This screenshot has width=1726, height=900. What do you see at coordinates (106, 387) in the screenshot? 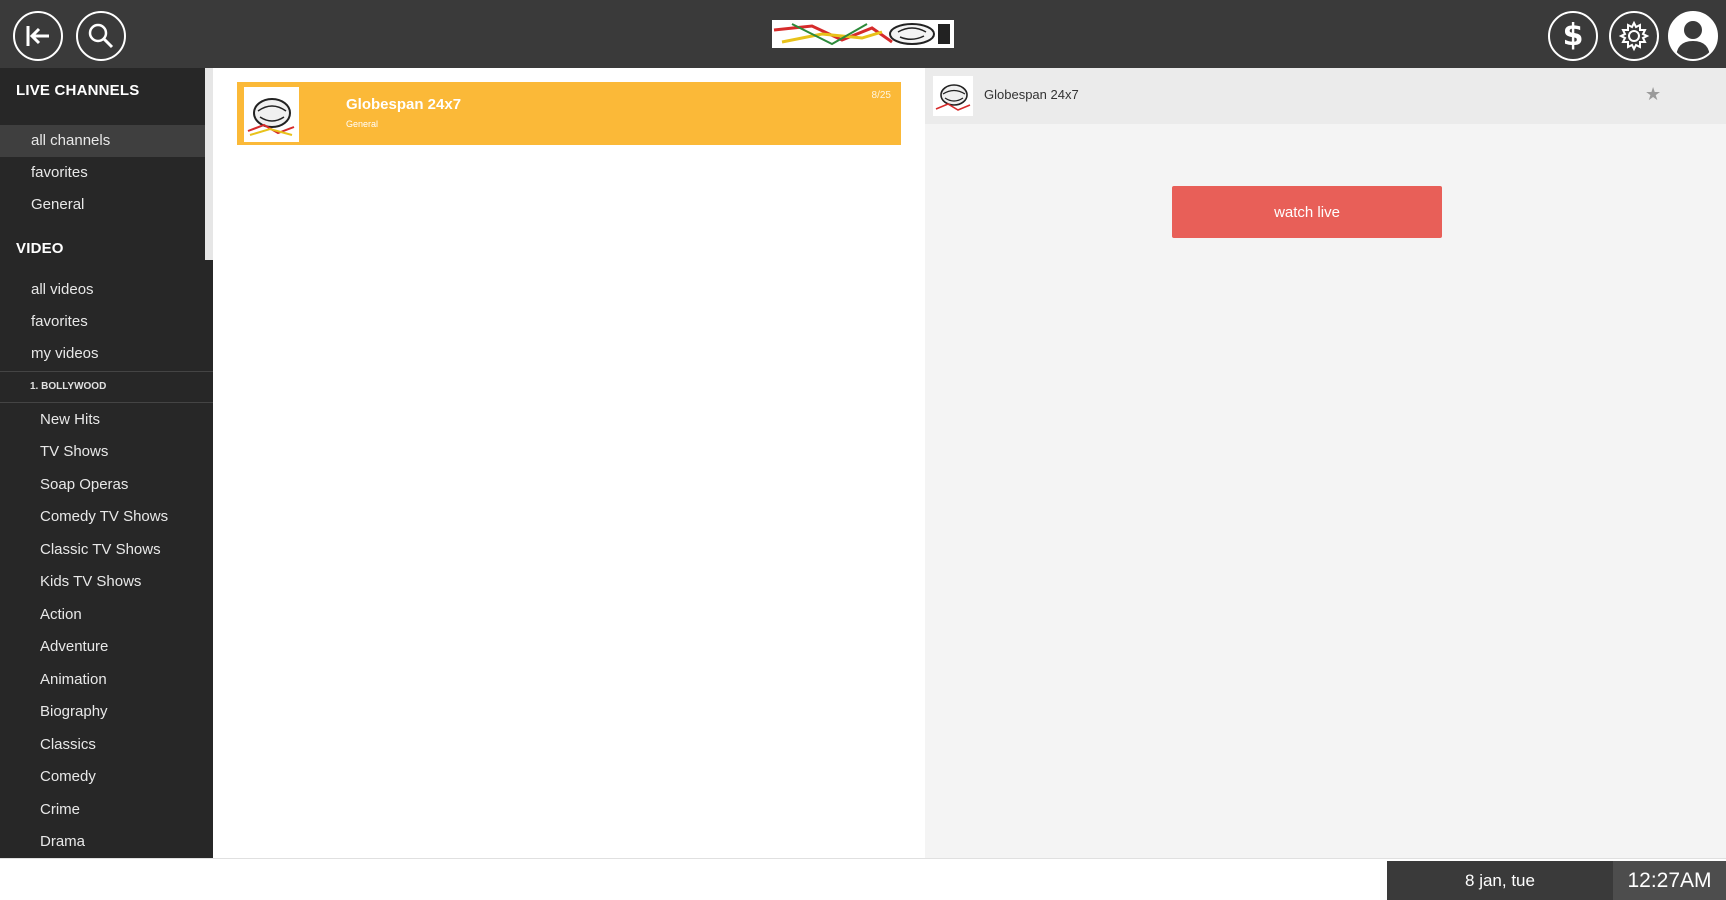
I see `category-group-header: 1. BOLLYWOOD` at bounding box center [106, 387].